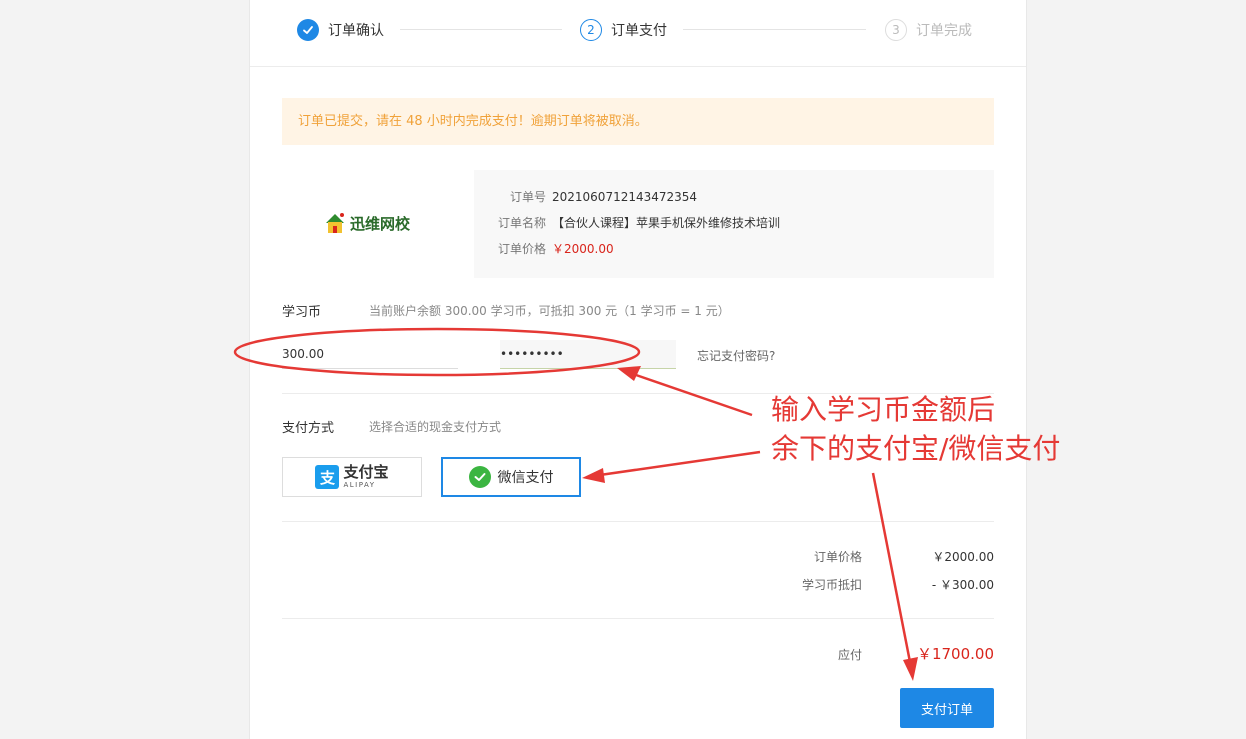 This screenshot has width=1246, height=739. I want to click on annotation-line: 余下的支付宝/微信支付, so click(916, 448).